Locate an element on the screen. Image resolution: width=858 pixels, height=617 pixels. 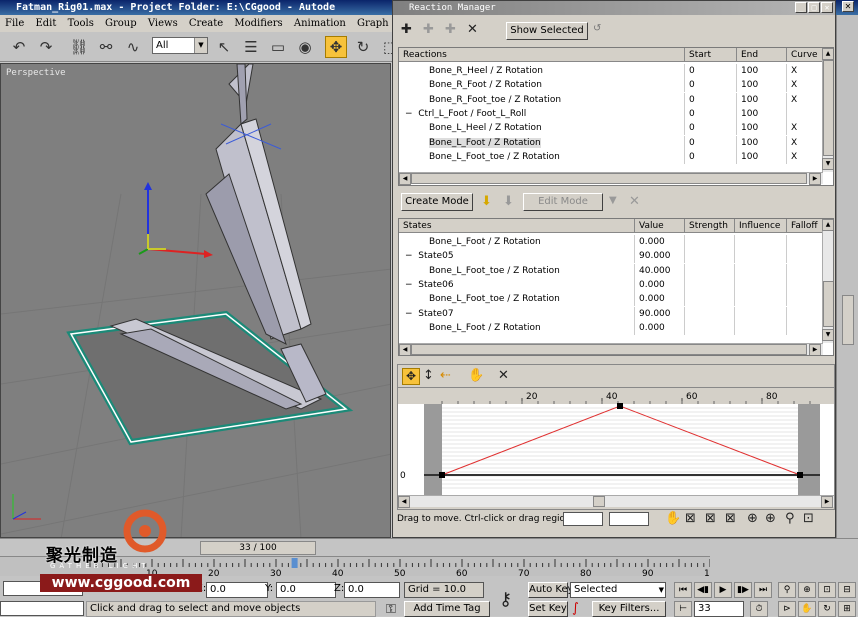
arc-rotate-icon: ↻ is located at coordinates (827, 609).